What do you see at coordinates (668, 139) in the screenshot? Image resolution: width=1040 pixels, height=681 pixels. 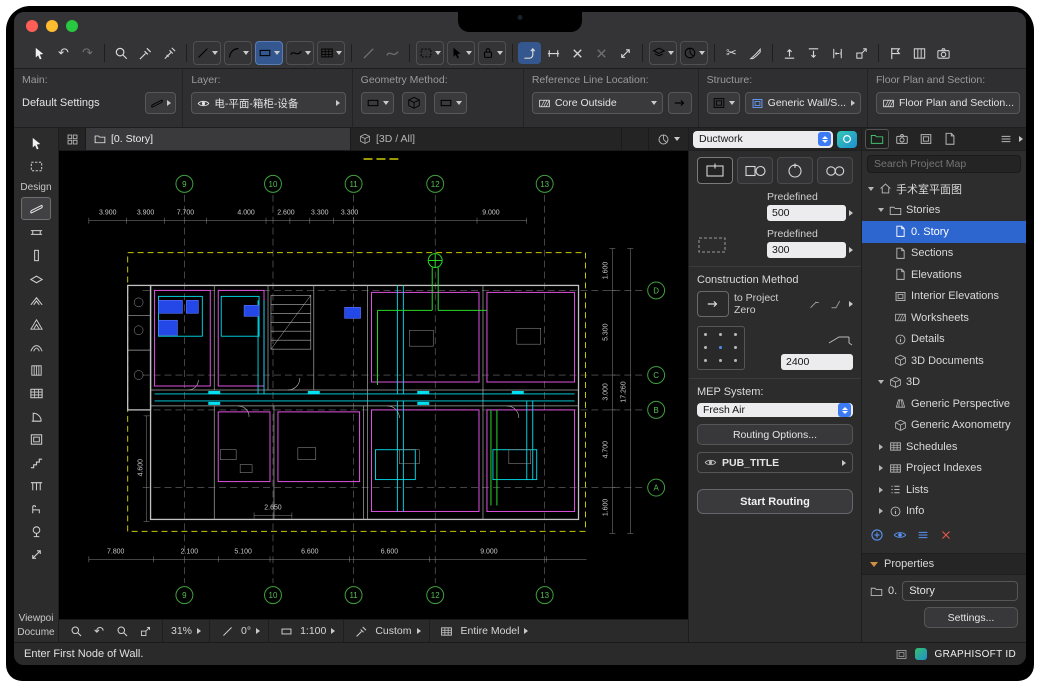 I see `tab-options-button` at bounding box center [668, 139].